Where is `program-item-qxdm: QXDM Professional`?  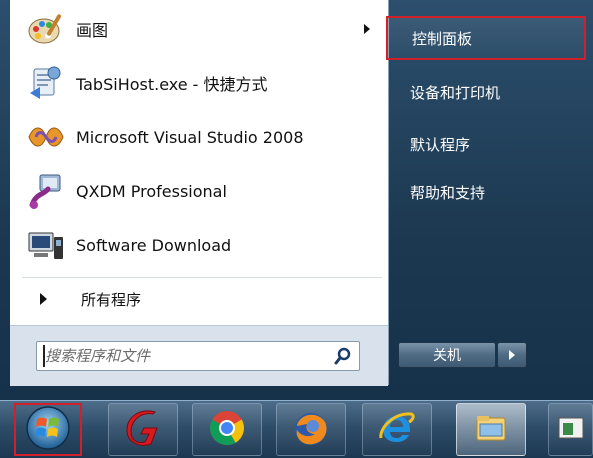 program-item-qxdm: QXDM Professional is located at coordinates (199, 191).